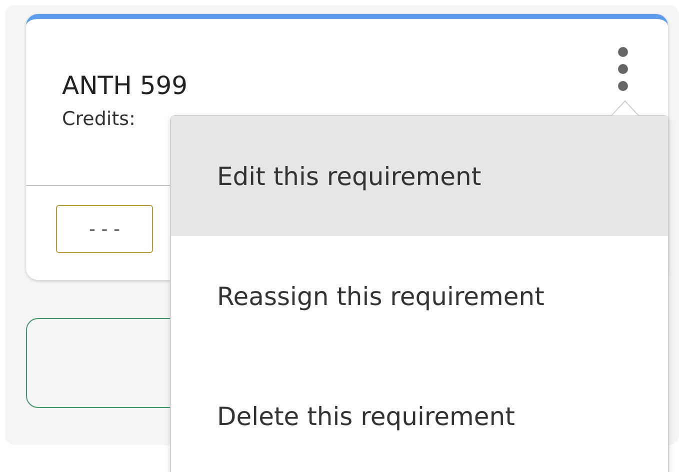  I want to click on more-options-icon, so click(623, 69).